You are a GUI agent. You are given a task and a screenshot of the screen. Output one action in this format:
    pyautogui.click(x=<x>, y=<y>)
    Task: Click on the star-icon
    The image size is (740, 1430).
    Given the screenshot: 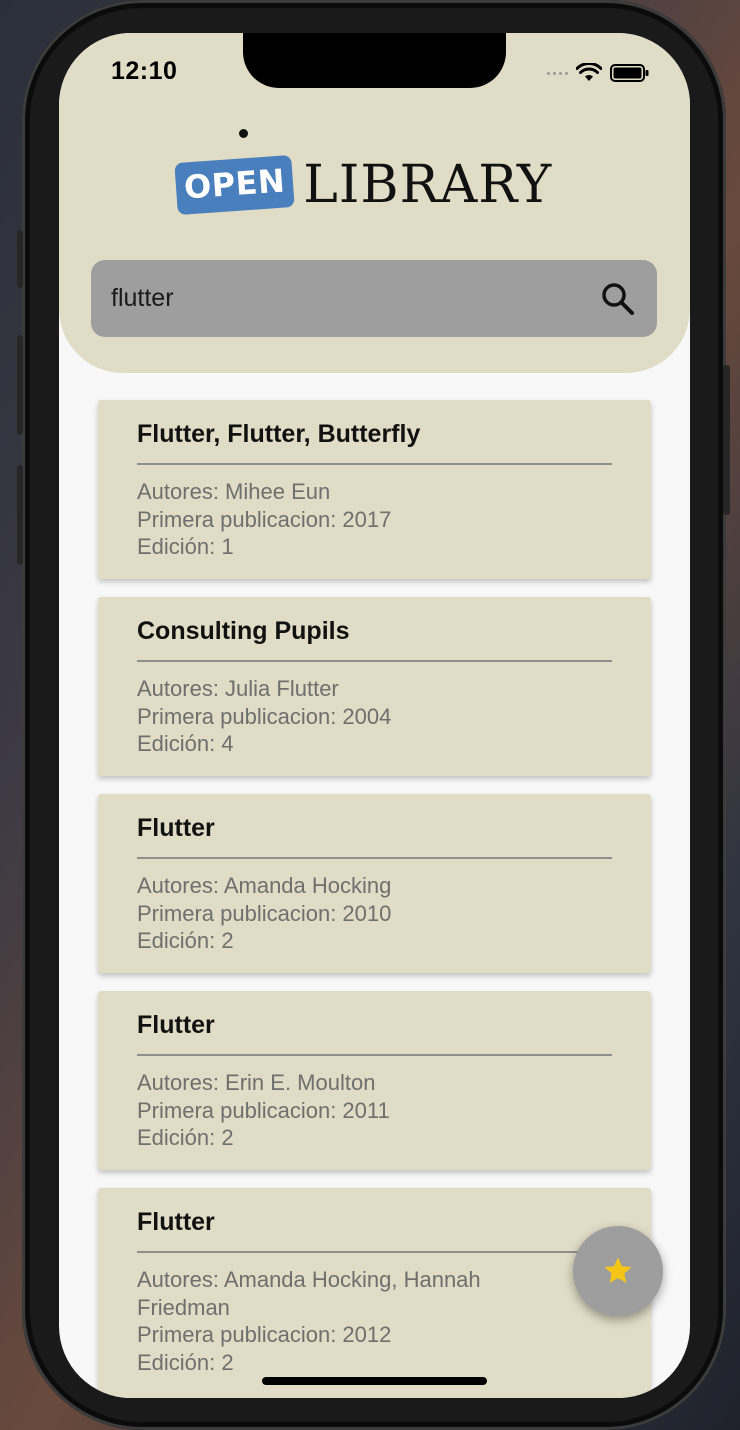 What is the action you would take?
    pyautogui.click(x=618, y=1270)
    